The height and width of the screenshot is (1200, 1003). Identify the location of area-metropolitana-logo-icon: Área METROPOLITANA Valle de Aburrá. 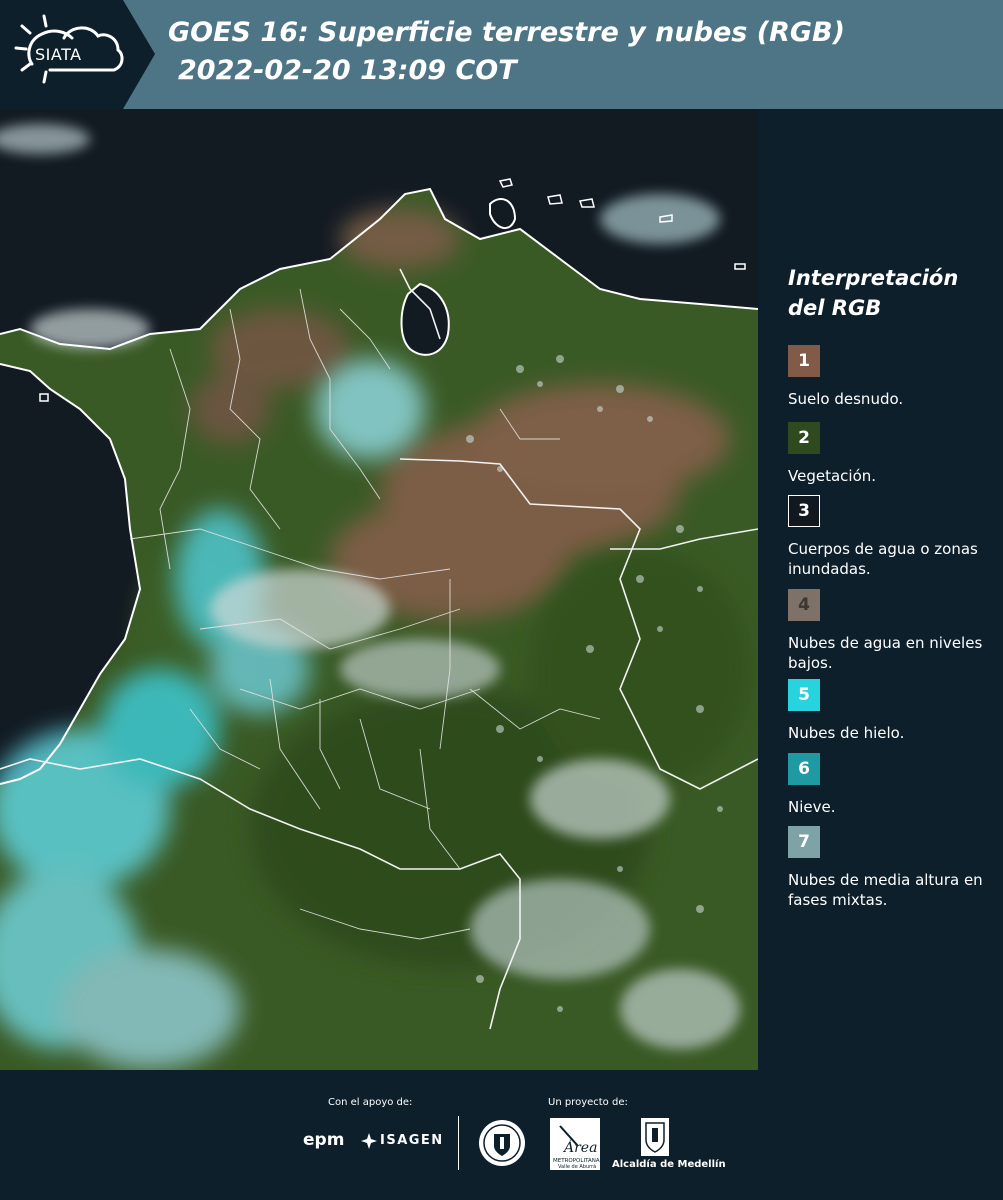
(575, 1144).